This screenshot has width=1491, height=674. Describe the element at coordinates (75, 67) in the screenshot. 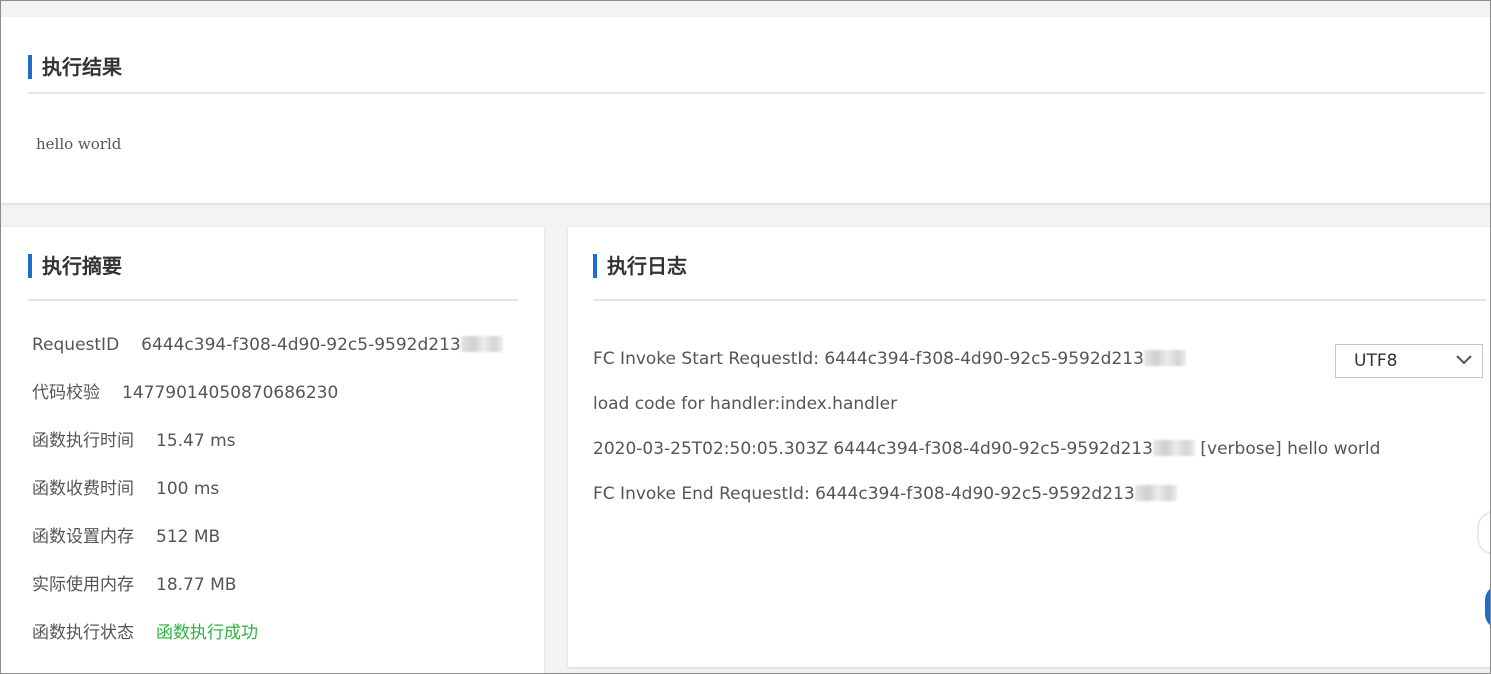

I see `result-title: 执行结果` at that location.